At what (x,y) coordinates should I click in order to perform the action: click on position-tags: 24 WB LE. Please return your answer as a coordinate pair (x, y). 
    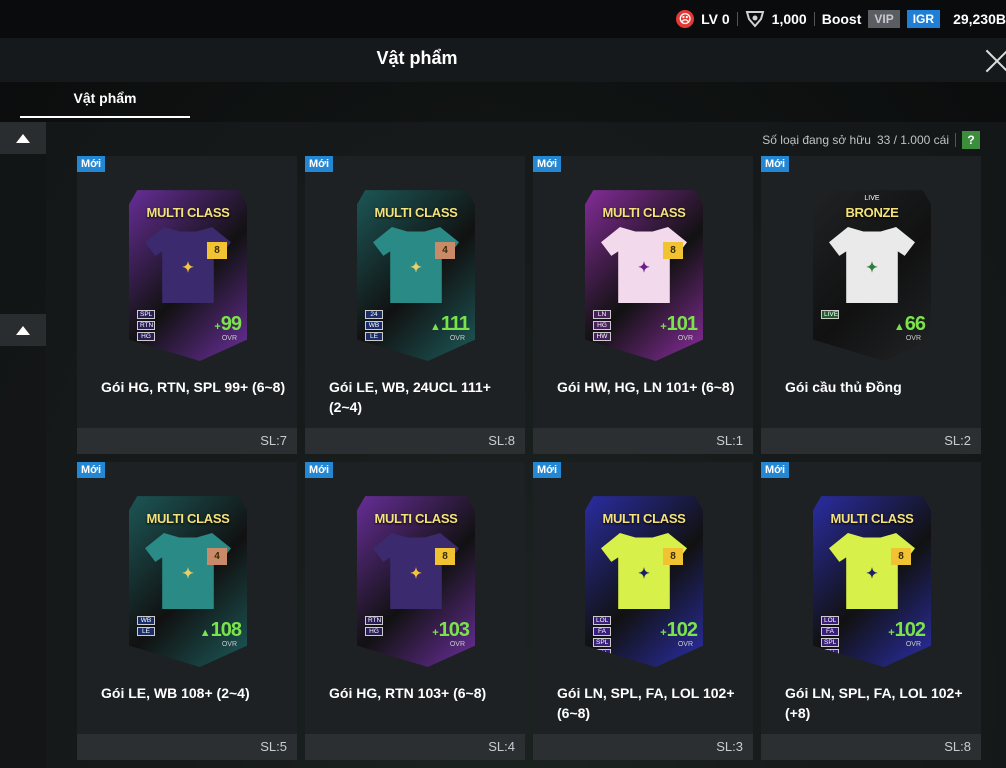
    Looking at the image, I should click on (374, 325).